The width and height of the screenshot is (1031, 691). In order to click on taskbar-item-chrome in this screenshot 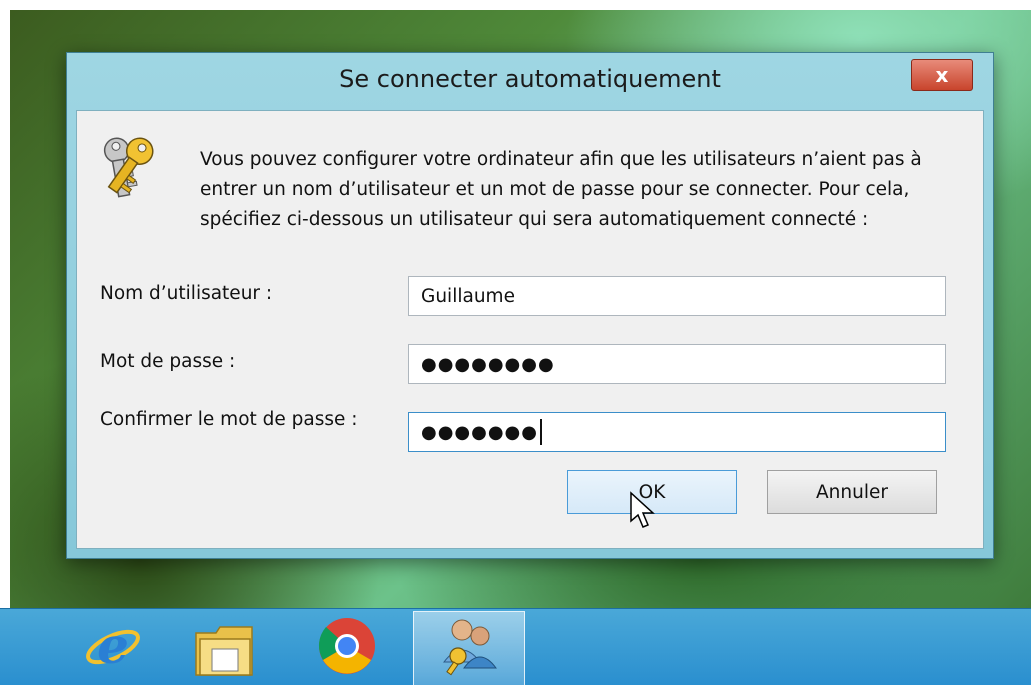, I will do `click(347, 651)`.